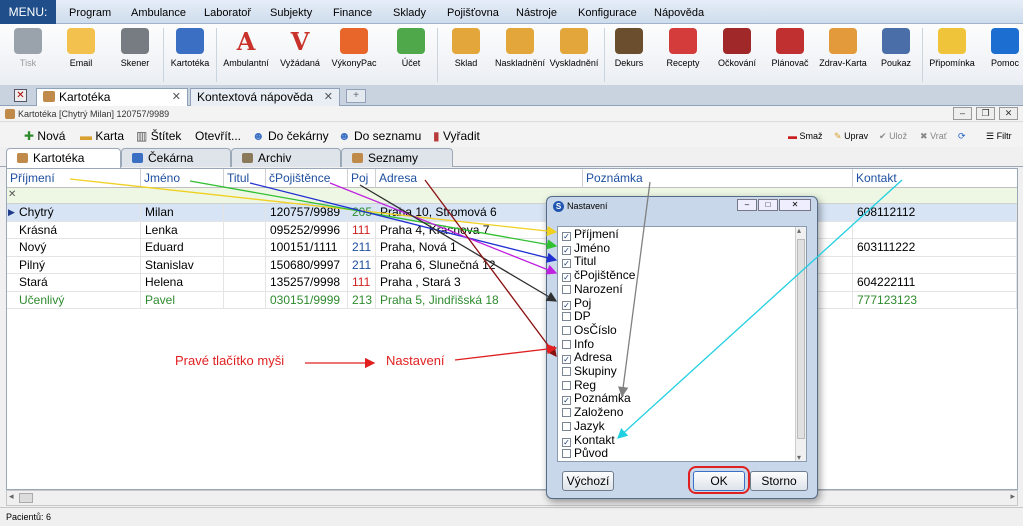 Image resolution: width=1023 pixels, height=526 pixels. Describe the element at coordinates (851, 136) in the screenshot. I see `edit-button: ✎ Uprav` at that location.